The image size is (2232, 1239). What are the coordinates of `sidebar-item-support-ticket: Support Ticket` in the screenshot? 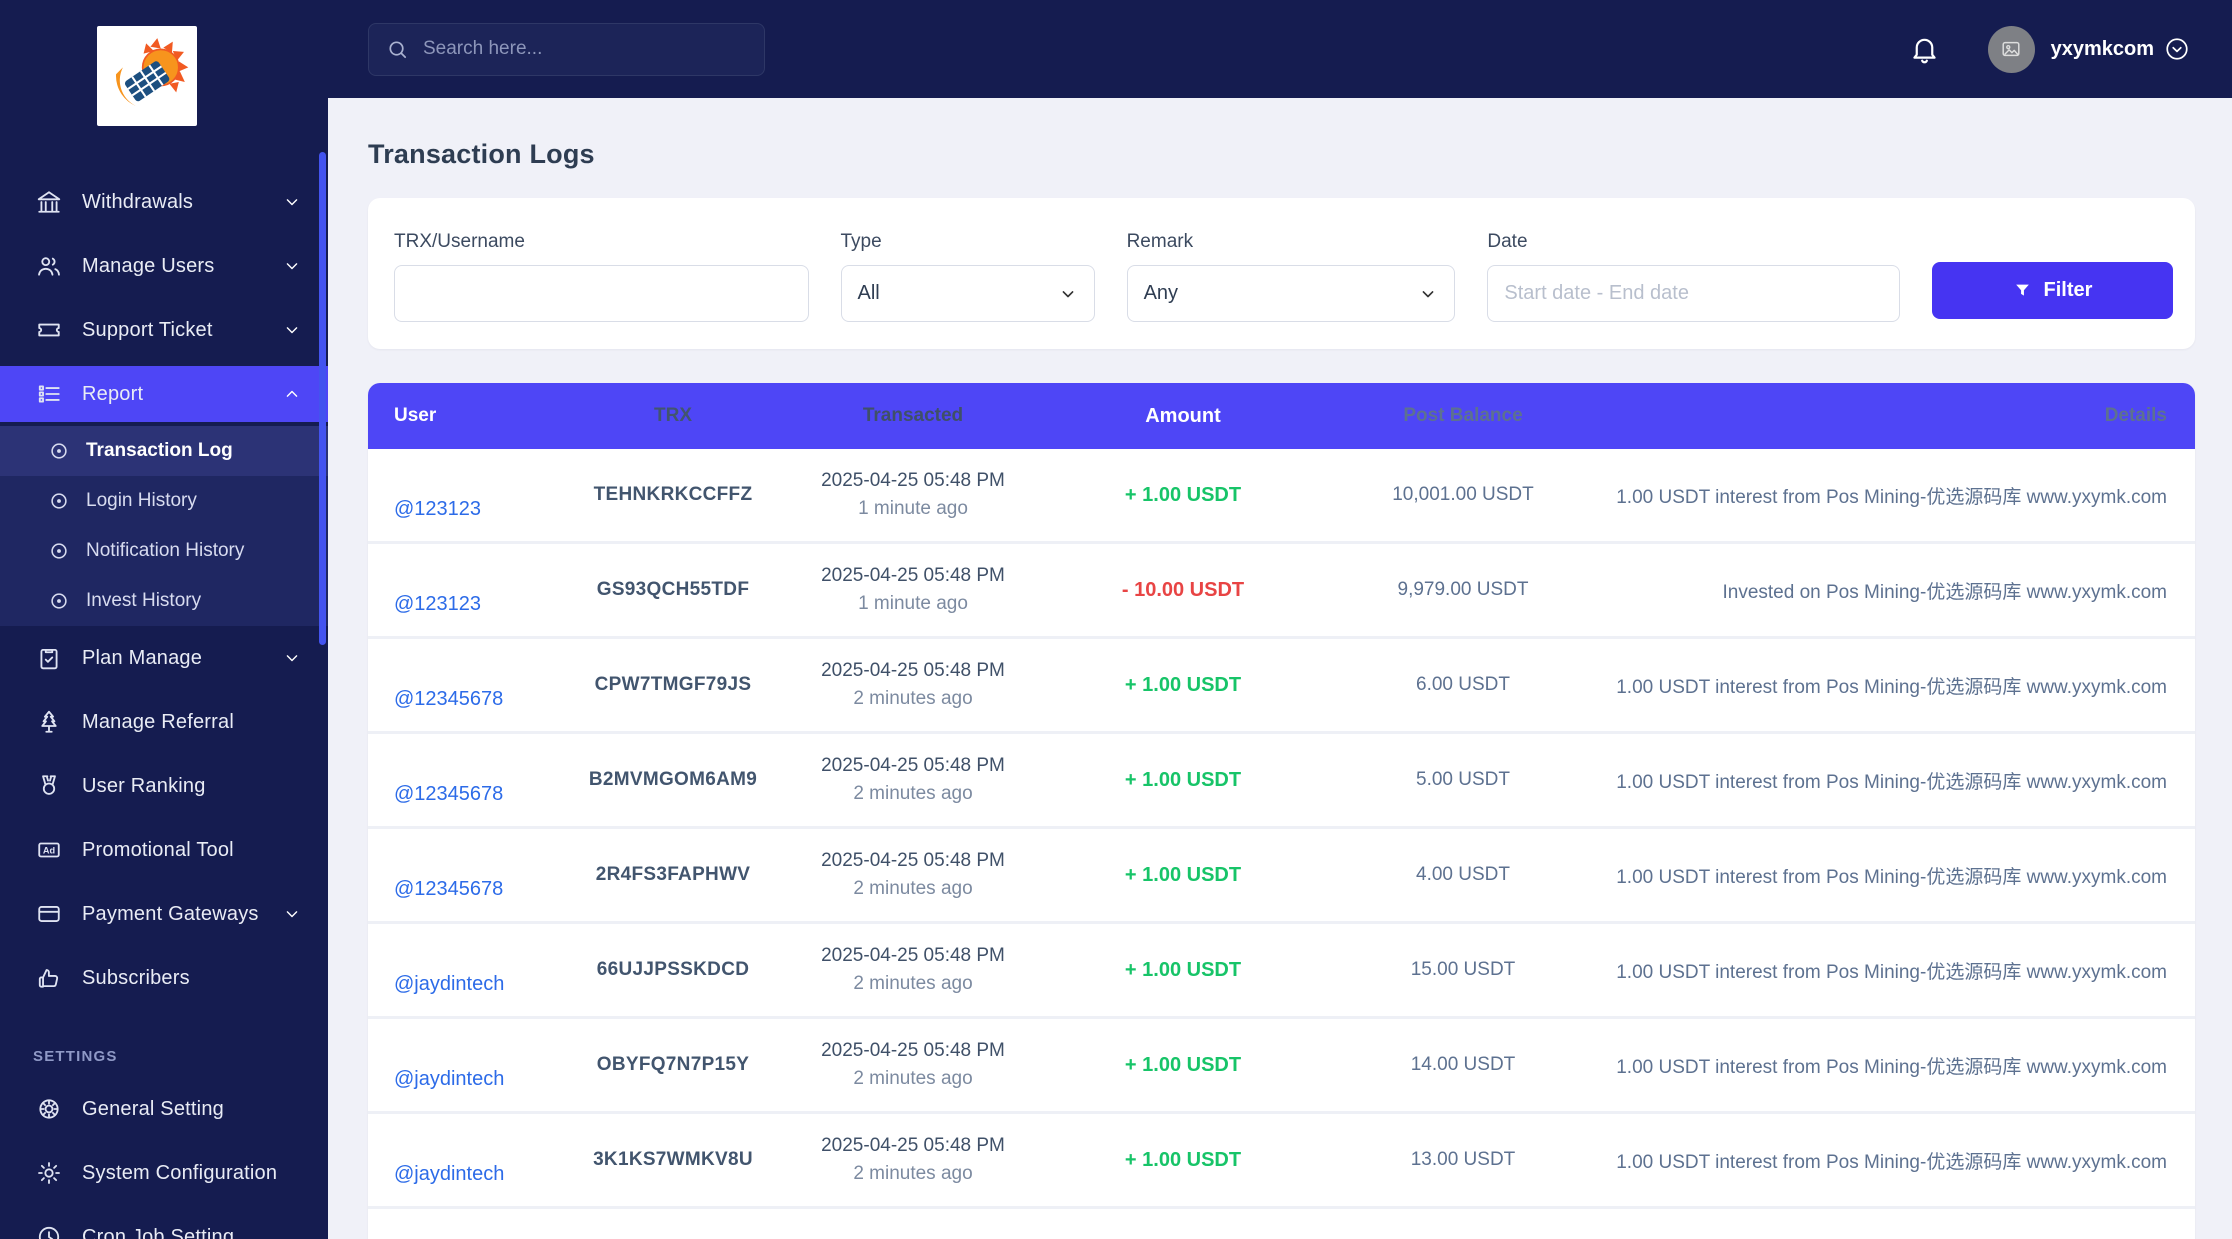 It's located at (164, 330).